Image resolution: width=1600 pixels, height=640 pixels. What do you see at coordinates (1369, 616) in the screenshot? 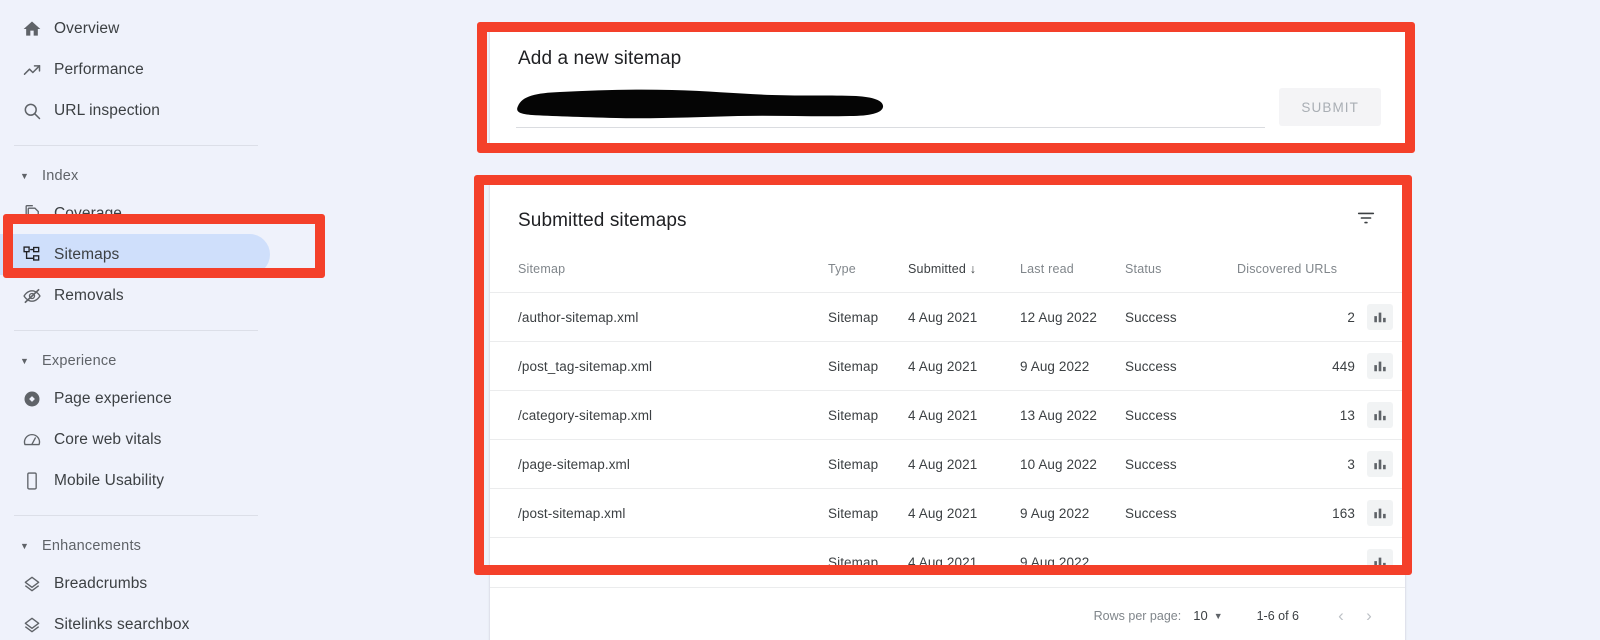
I see `next-page-button: ›` at bounding box center [1369, 616].